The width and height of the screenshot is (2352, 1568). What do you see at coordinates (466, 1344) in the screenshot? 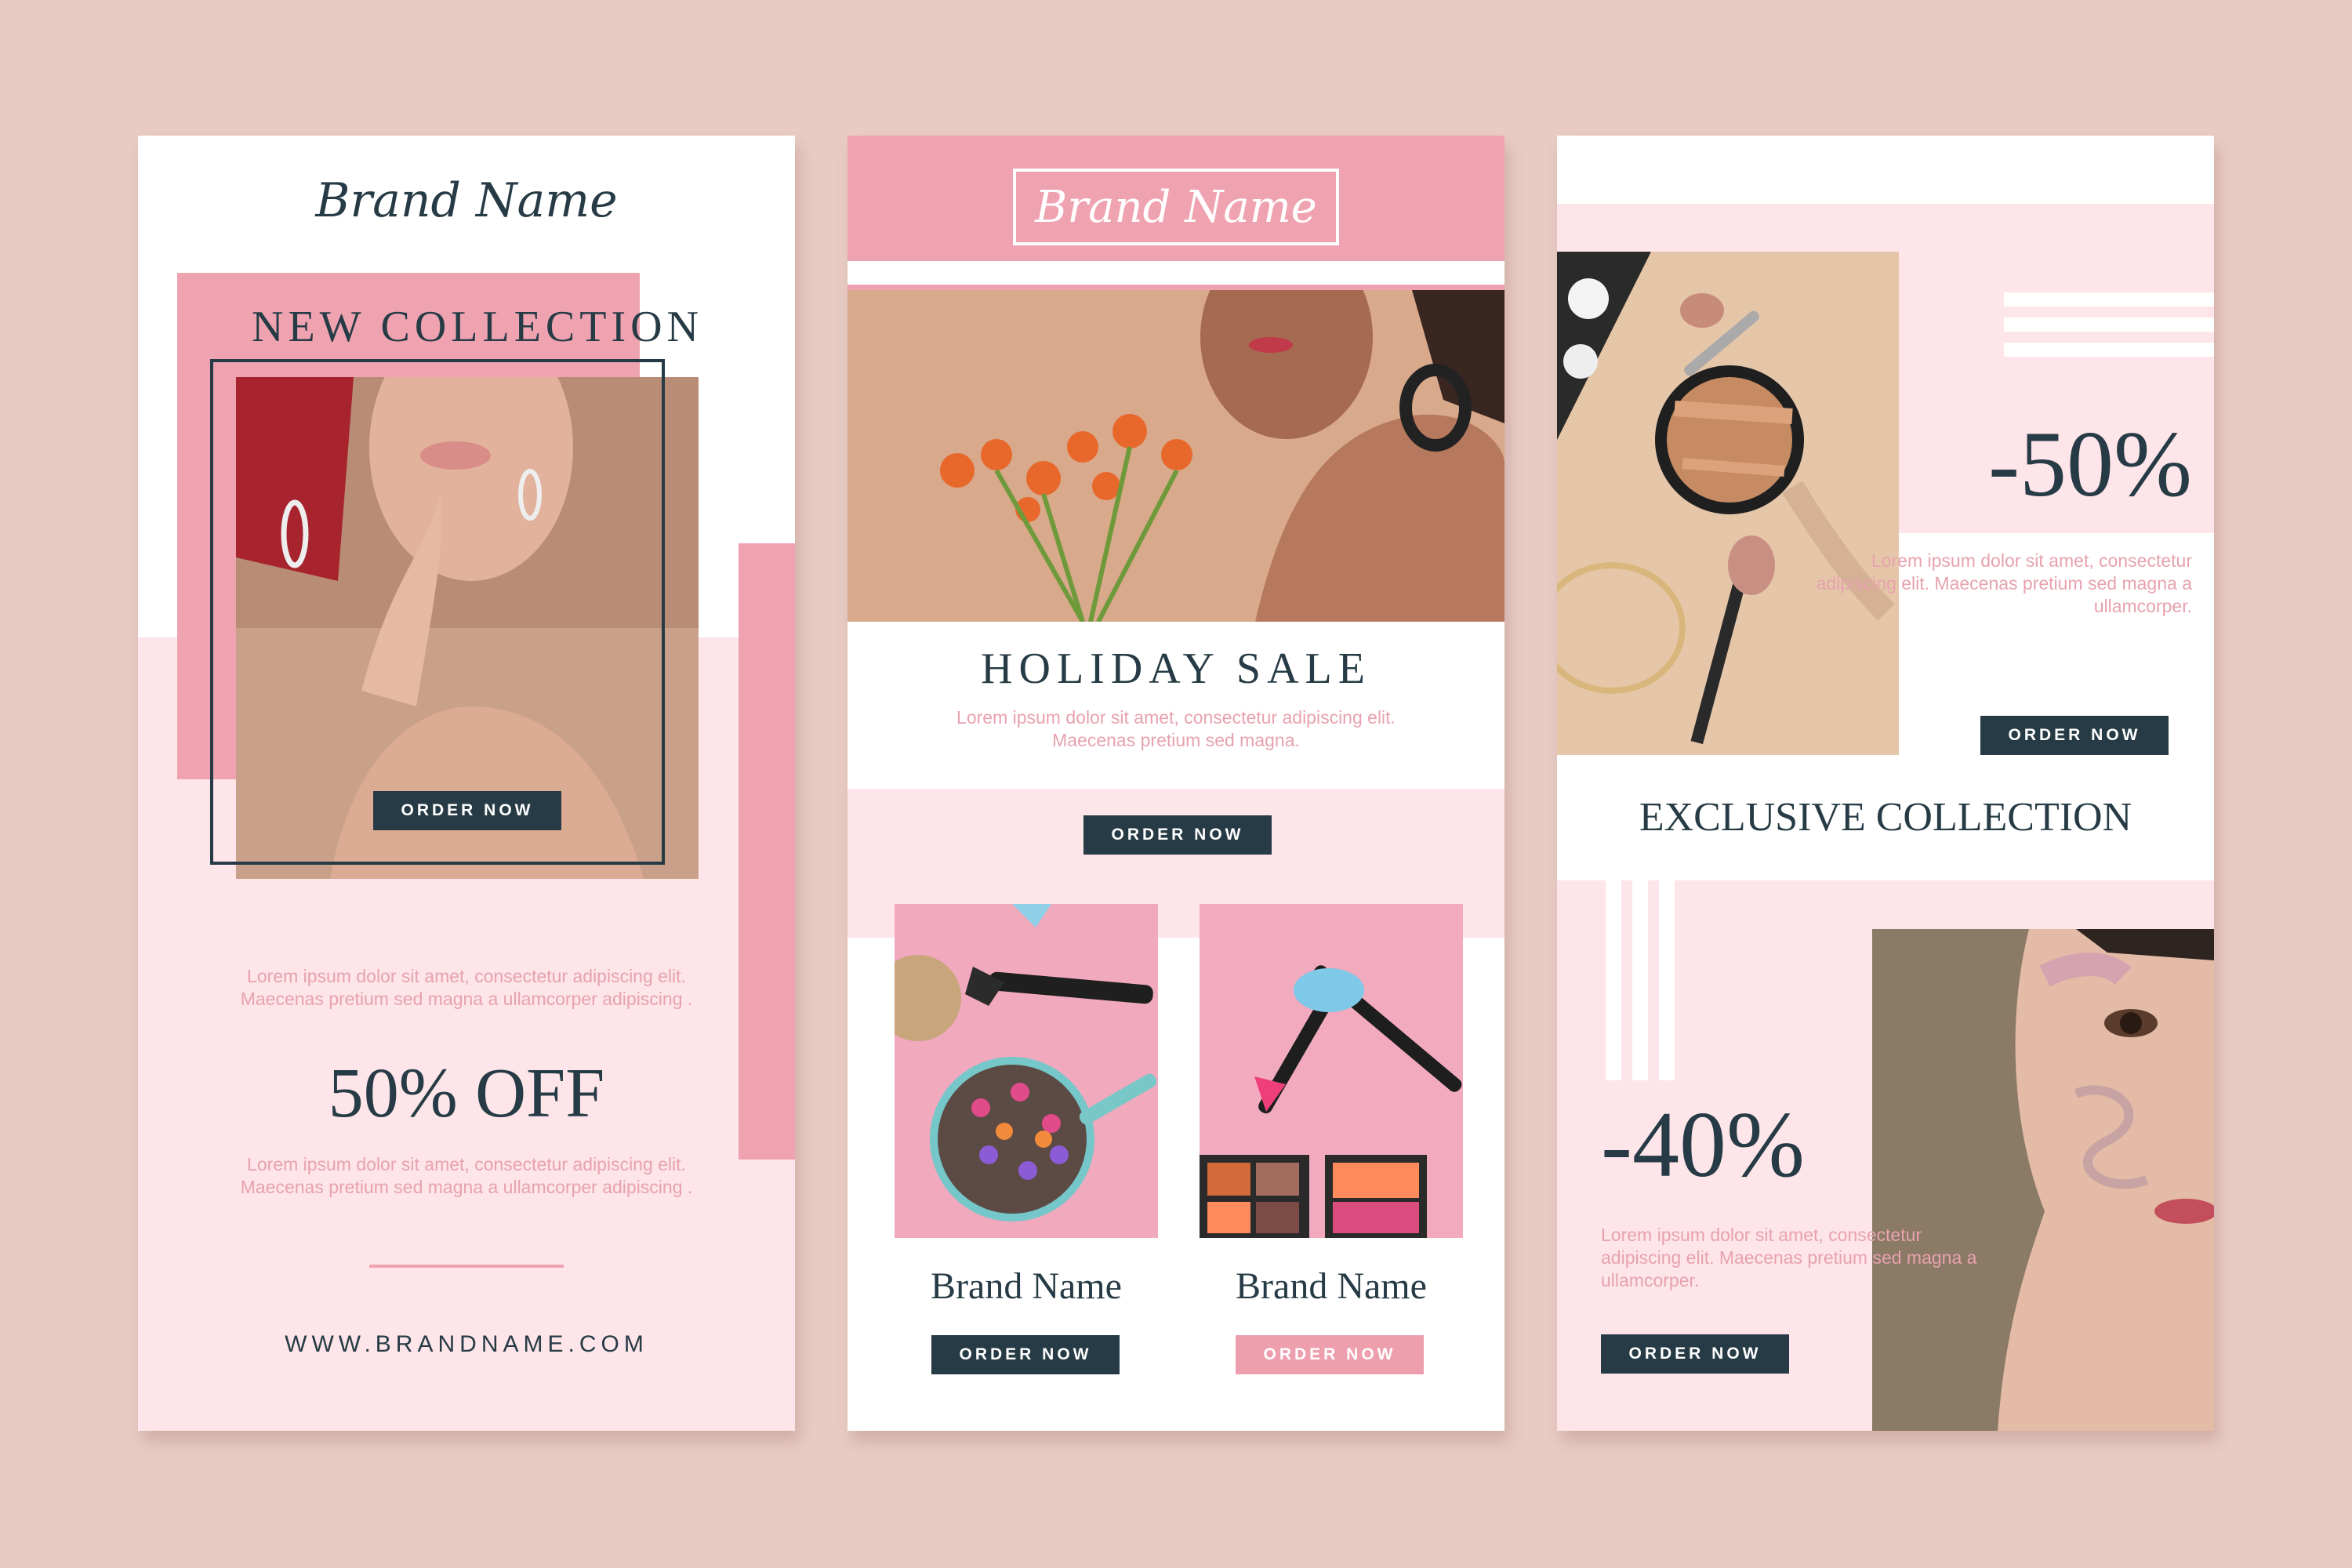
I see `website-link: WWW.BRANDNAME.COM` at bounding box center [466, 1344].